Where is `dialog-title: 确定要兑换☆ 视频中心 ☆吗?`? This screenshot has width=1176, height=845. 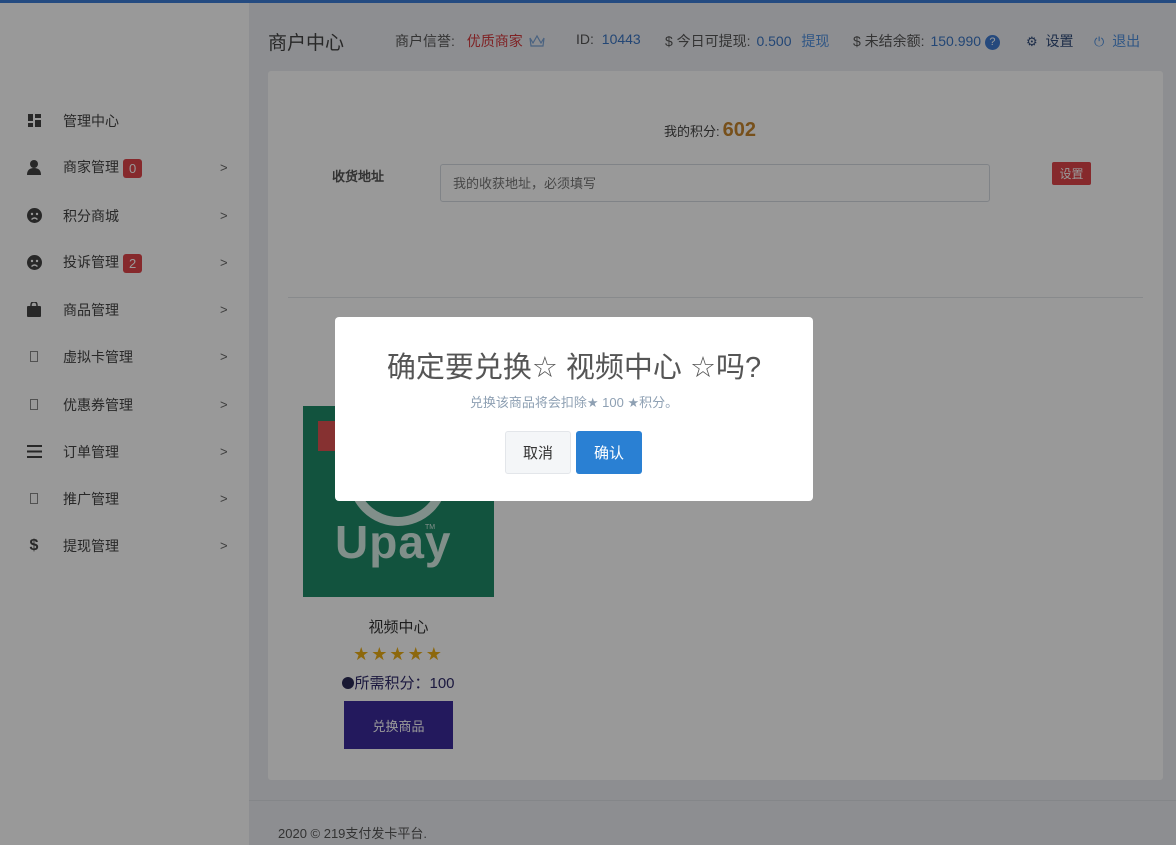
dialog-title: 确定要兑换☆ 视频中心 ☆吗? is located at coordinates (574, 368).